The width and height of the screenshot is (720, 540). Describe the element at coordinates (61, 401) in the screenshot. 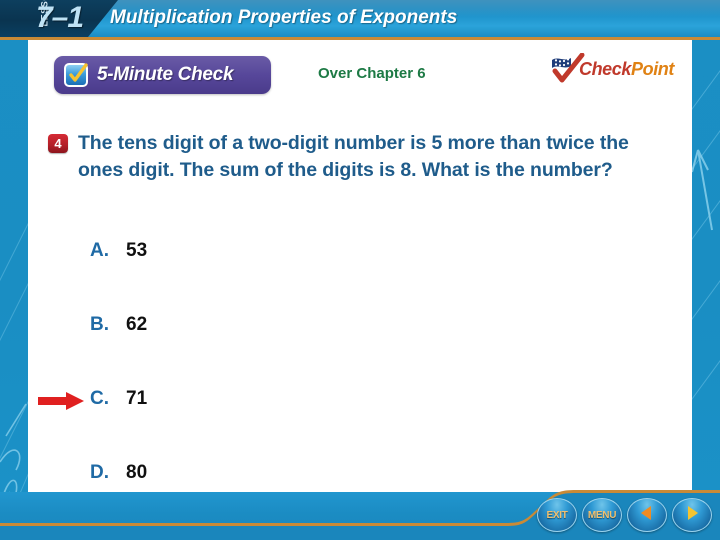

I see `correct-answer-arrow-icon` at that location.